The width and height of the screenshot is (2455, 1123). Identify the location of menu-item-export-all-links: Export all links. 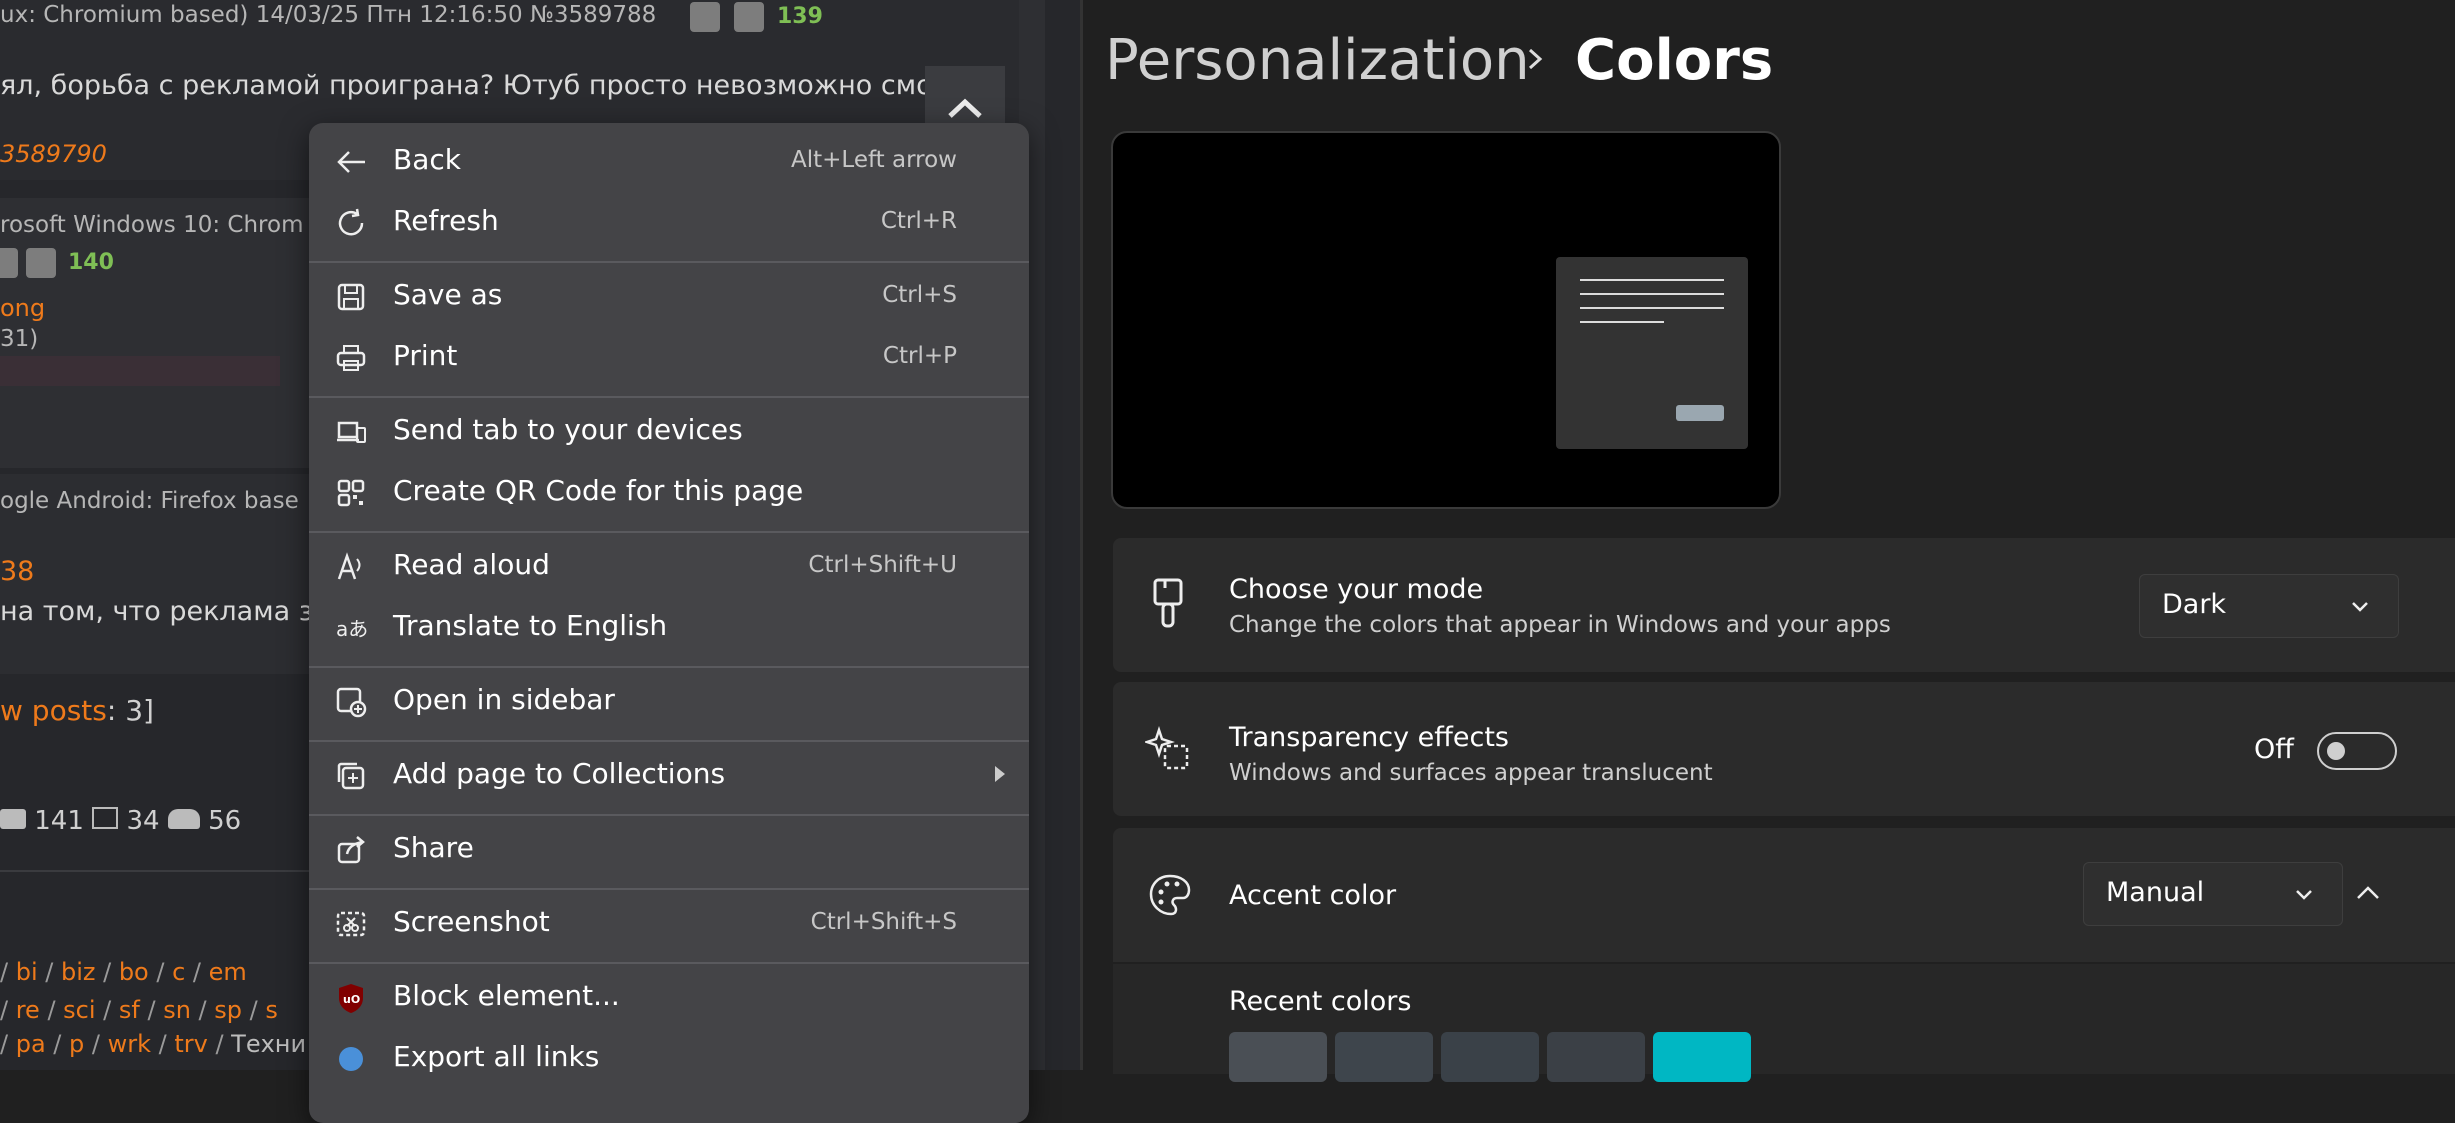
(669, 1058).